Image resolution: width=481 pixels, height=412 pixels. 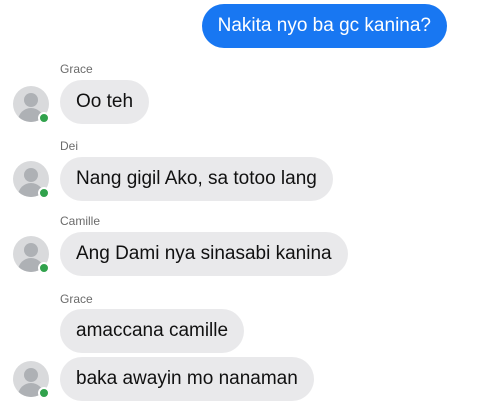 I want to click on incoming-message-bubble: baka awayin mo nanaman, so click(x=187, y=379).